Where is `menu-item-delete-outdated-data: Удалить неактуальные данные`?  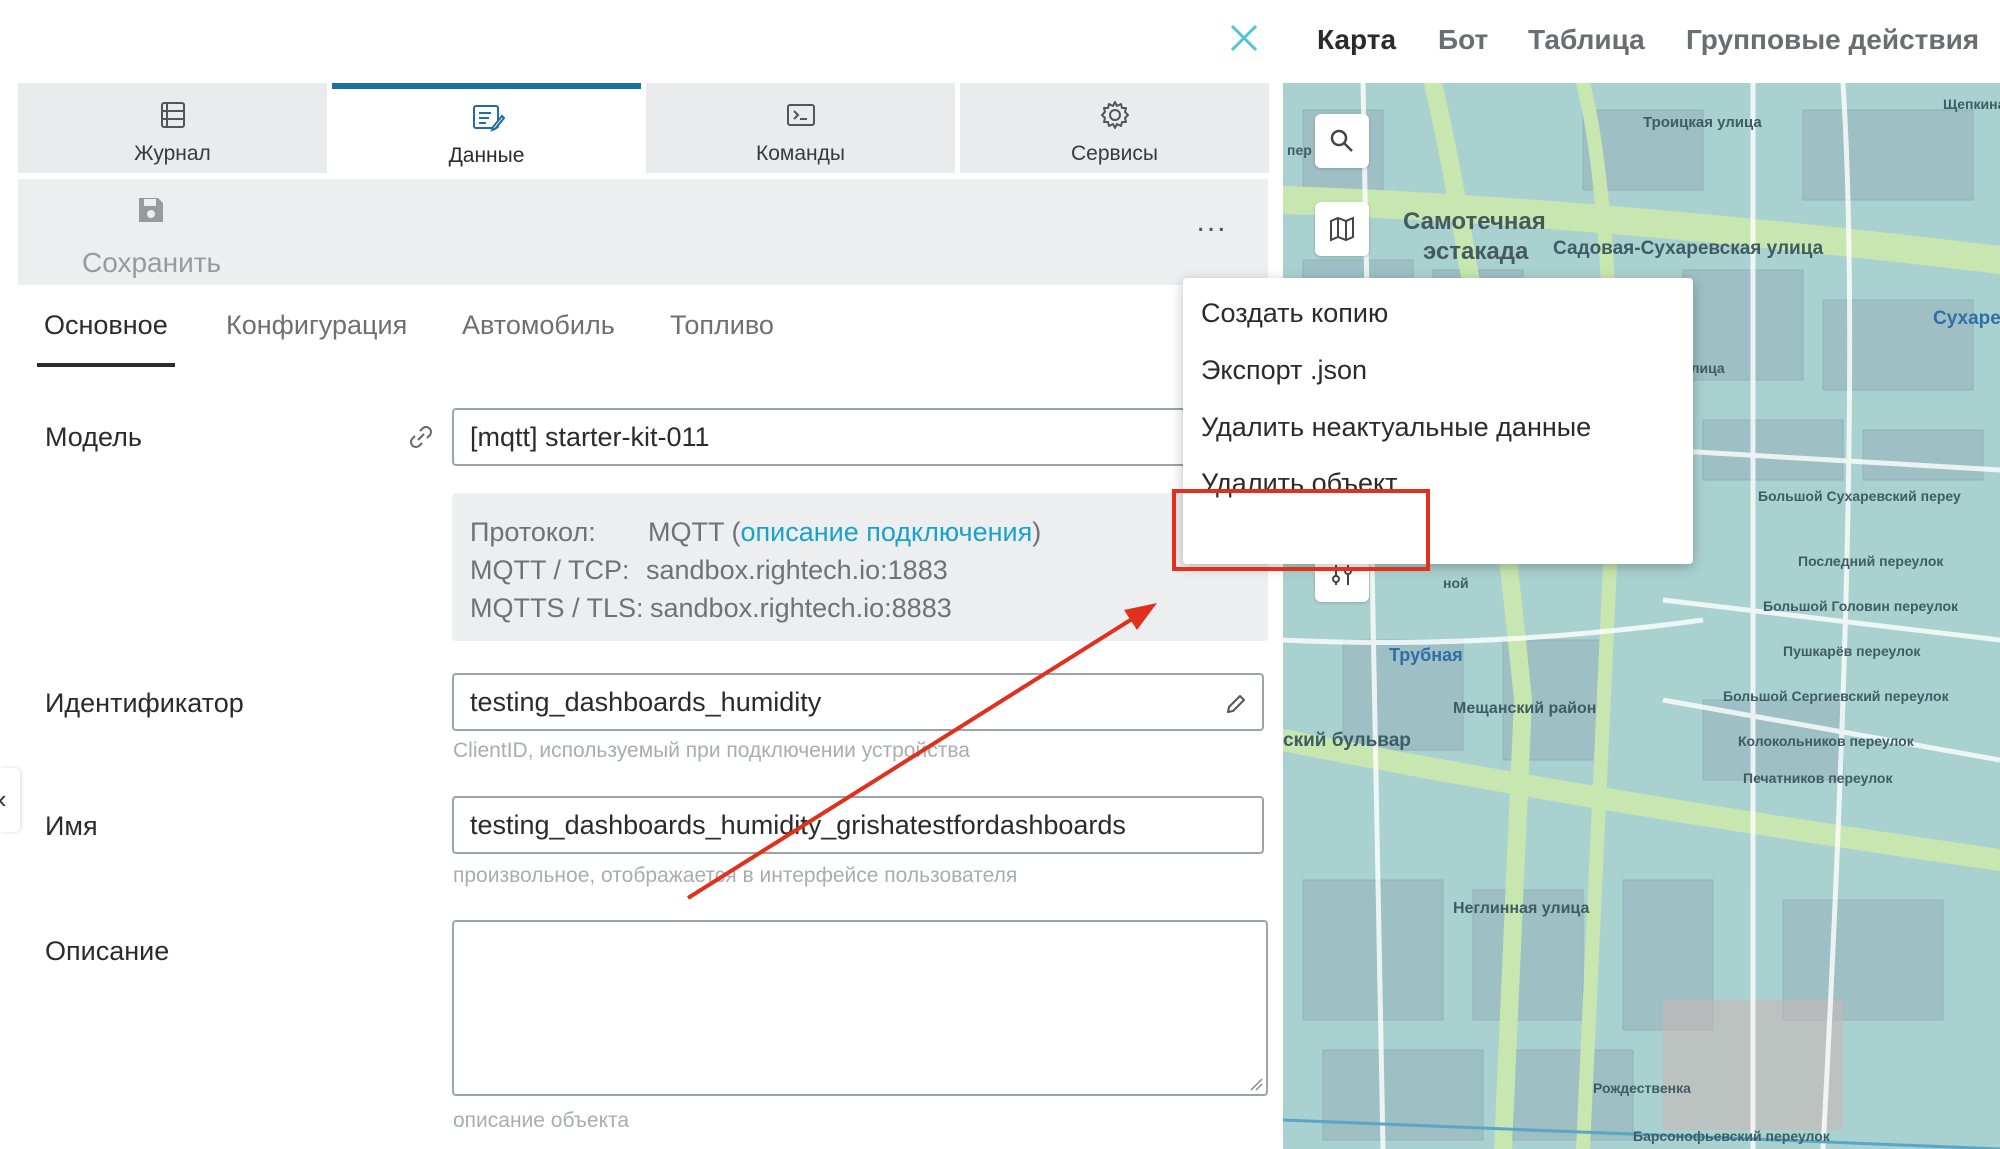
menu-item-delete-outdated-data: Удалить неактуальные данные is located at coordinates (1396, 427).